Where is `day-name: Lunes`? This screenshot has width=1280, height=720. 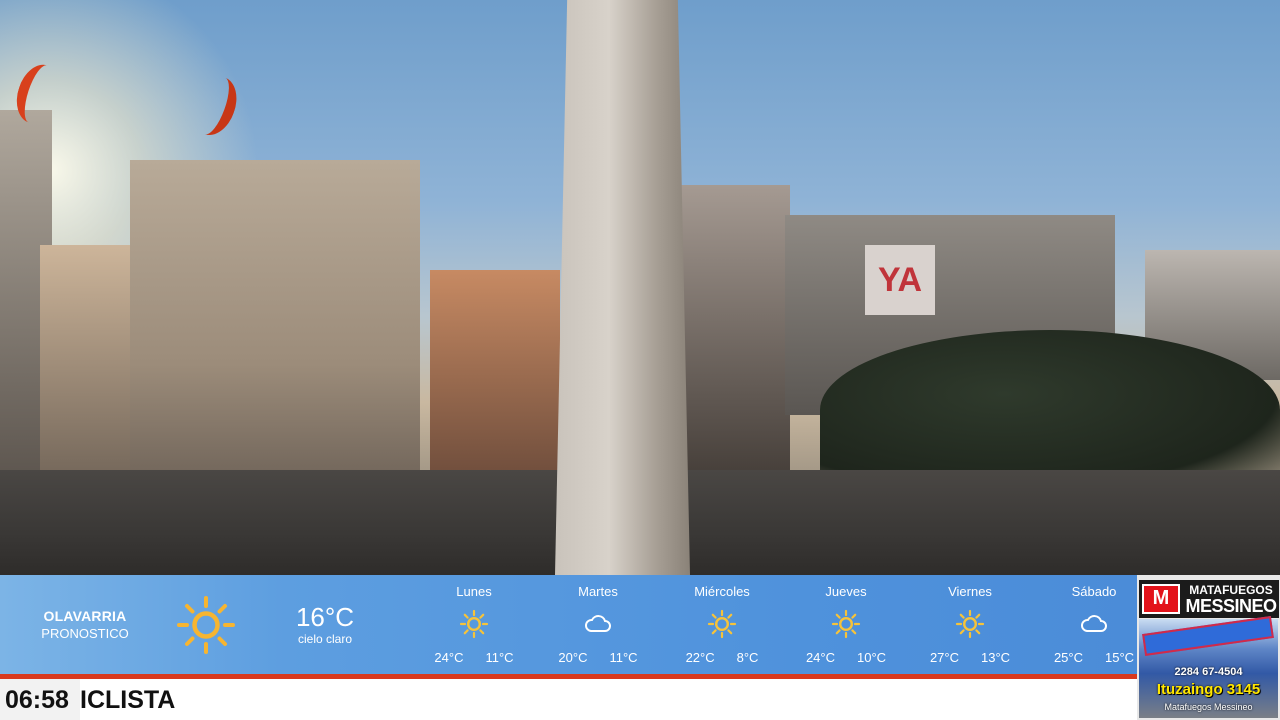
day-name: Lunes is located at coordinates (474, 591).